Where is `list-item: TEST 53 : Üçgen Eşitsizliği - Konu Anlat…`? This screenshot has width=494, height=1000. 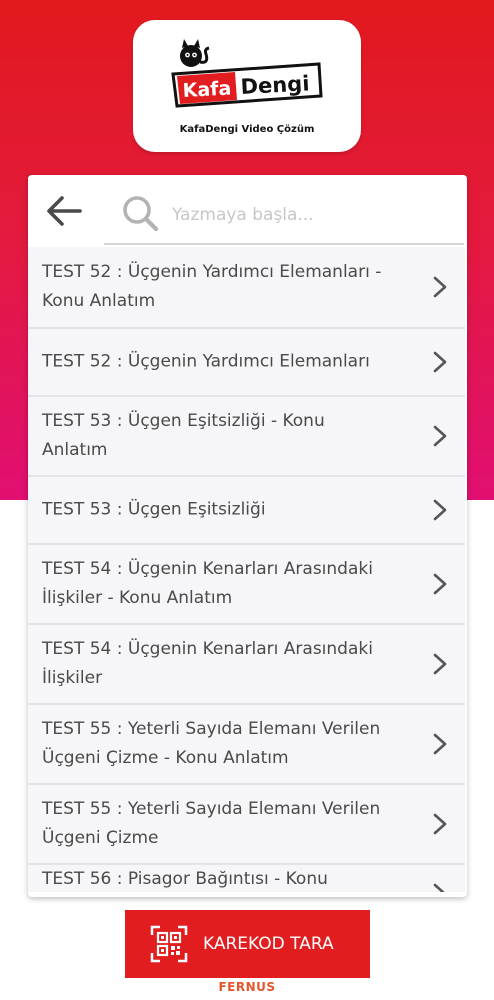
list-item: TEST 53 : Üçgen Eşitsizliği - Konu Anlat… is located at coordinates (246, 437).